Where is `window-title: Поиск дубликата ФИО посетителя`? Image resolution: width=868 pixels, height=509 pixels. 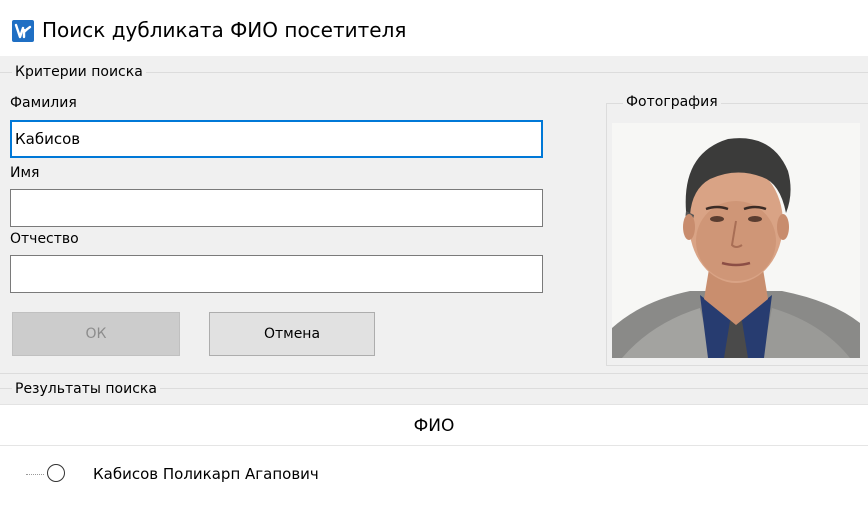
window-title: Поиск дубликата ФИО посетителя is located at coordinates (224, 30).